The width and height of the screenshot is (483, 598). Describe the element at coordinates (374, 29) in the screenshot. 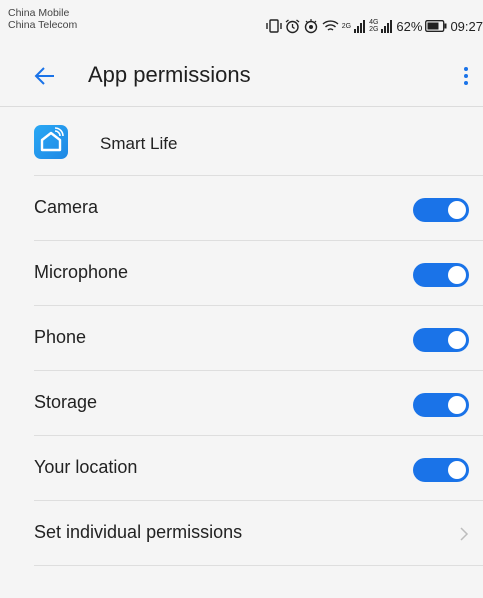

I see `signal-2-type-bottom: 2G` at that location.